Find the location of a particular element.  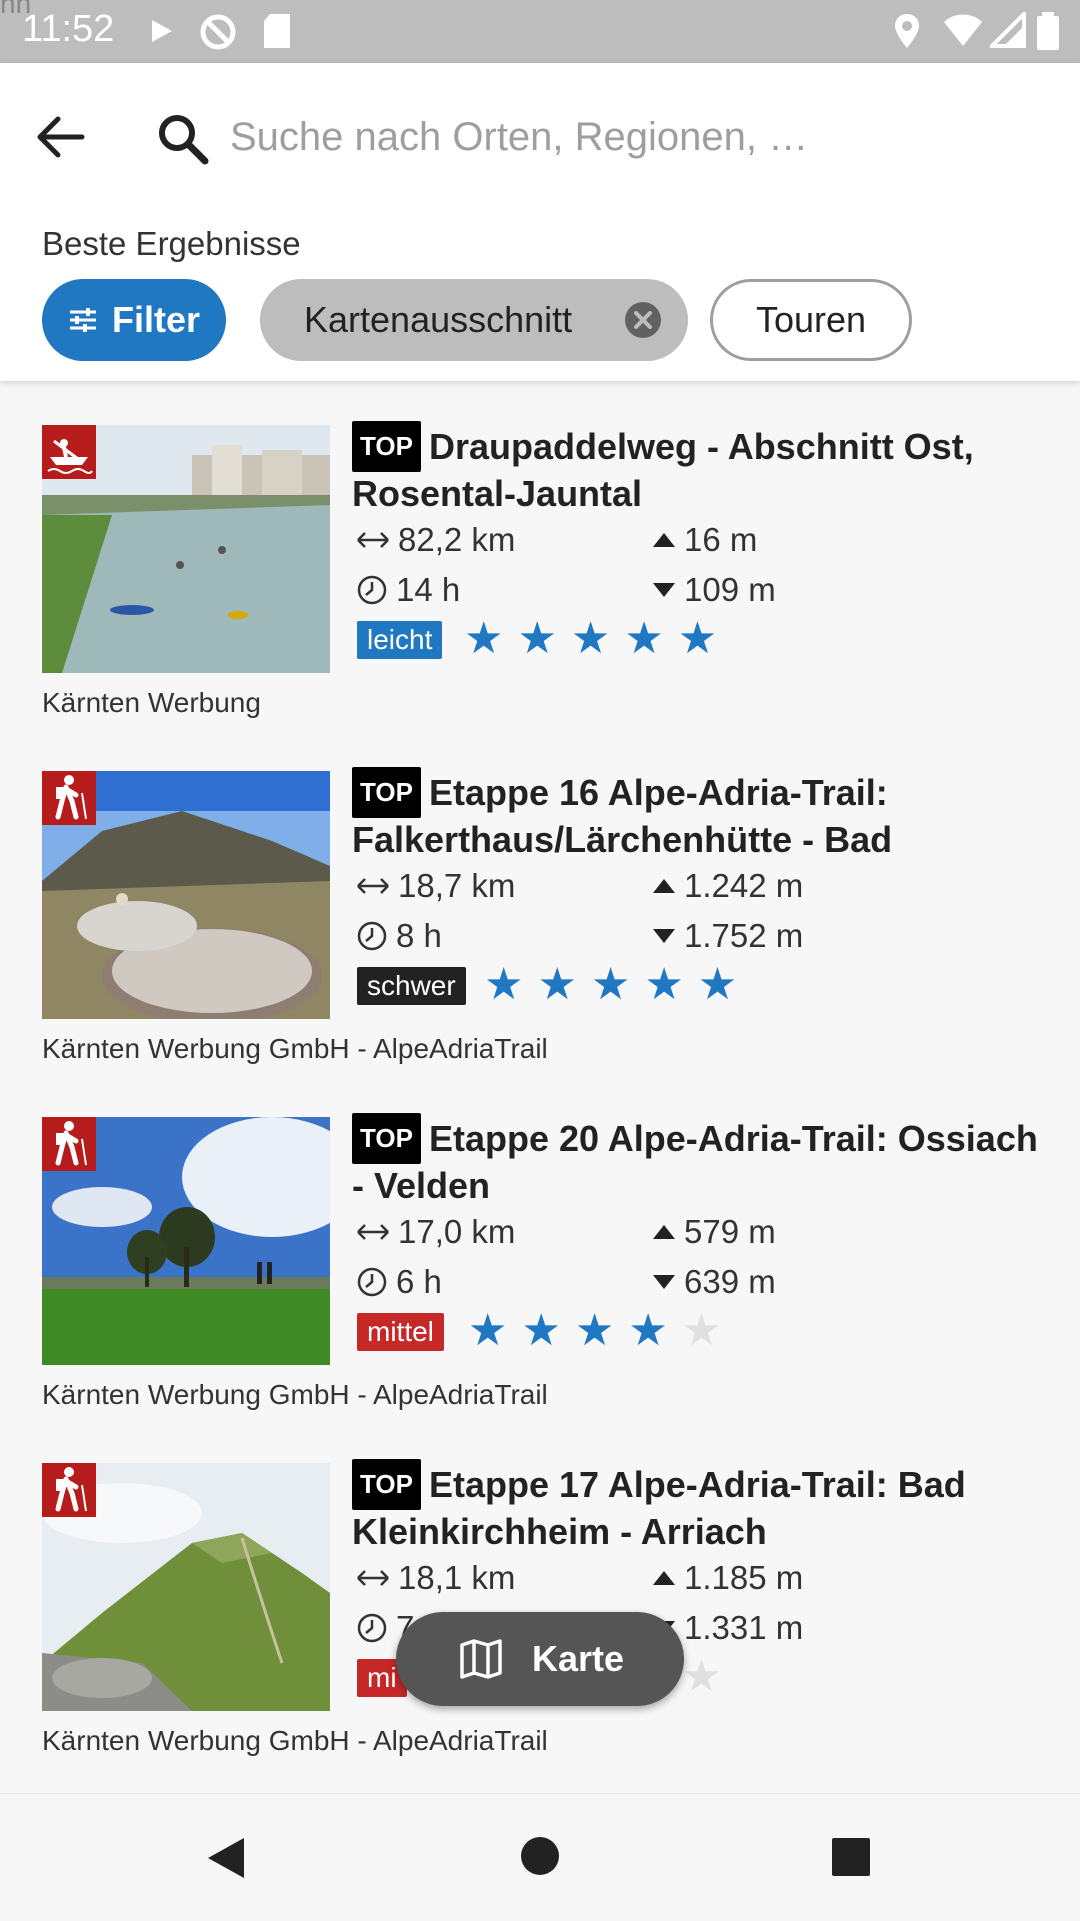

ascent: 16 m is located at coordinates (704, 540).